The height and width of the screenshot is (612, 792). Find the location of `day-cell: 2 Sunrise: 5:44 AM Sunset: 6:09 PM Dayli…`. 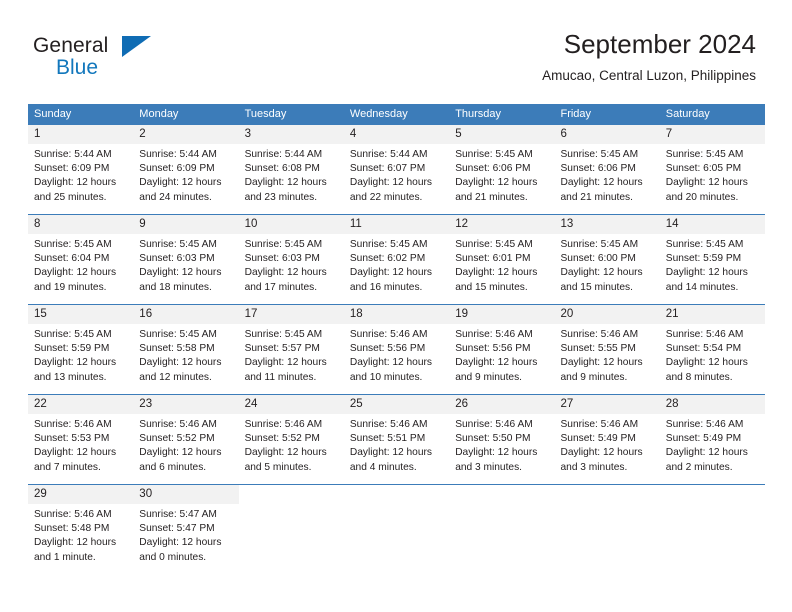

day-cell: 2 Sunrise: 5:44 AM Sunset: 6:09 PM Dayli… is located at coordinates (186, 170).